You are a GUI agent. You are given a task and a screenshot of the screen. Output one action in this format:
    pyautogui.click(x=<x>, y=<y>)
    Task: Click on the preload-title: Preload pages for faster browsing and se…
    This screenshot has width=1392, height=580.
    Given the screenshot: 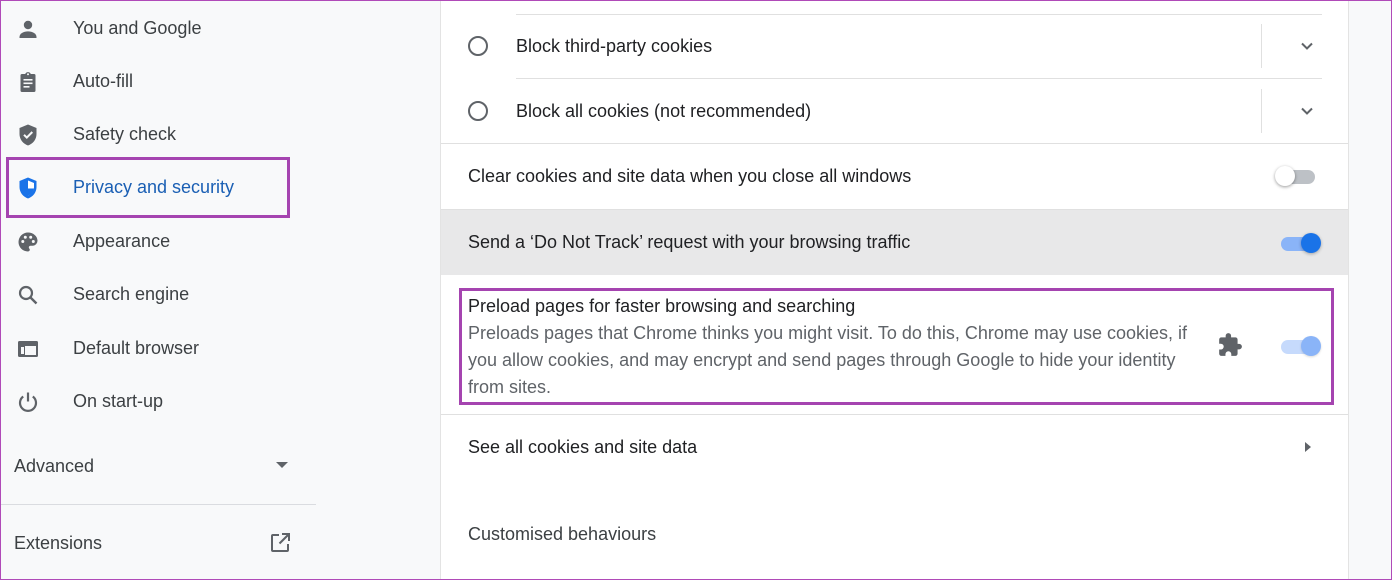 What is the action you would take?
    pyautogui.click(x=662, y=306)
    